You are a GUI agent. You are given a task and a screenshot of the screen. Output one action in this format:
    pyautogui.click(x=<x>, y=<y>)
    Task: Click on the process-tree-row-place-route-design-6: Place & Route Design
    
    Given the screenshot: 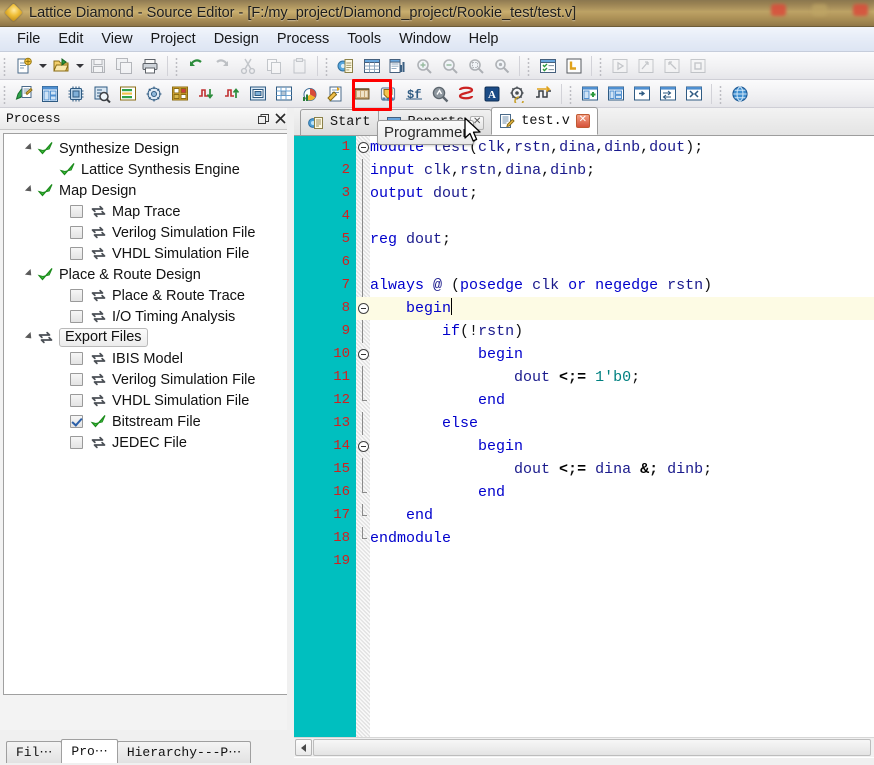 What is the action you would take?
    pyautogui.click(x=146, y=274)
    